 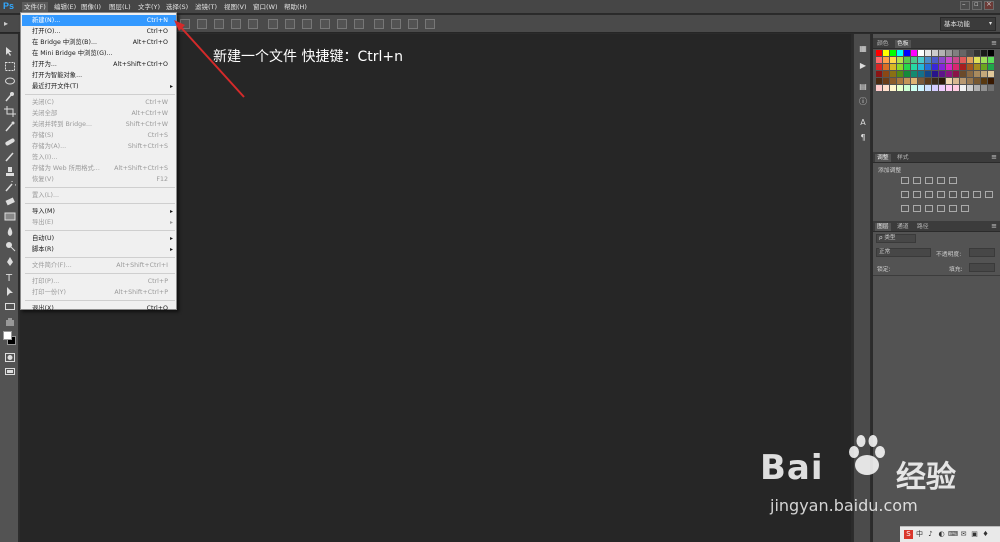 I want to click on healing-brush-tool-icon, so click(x=10, y=141).